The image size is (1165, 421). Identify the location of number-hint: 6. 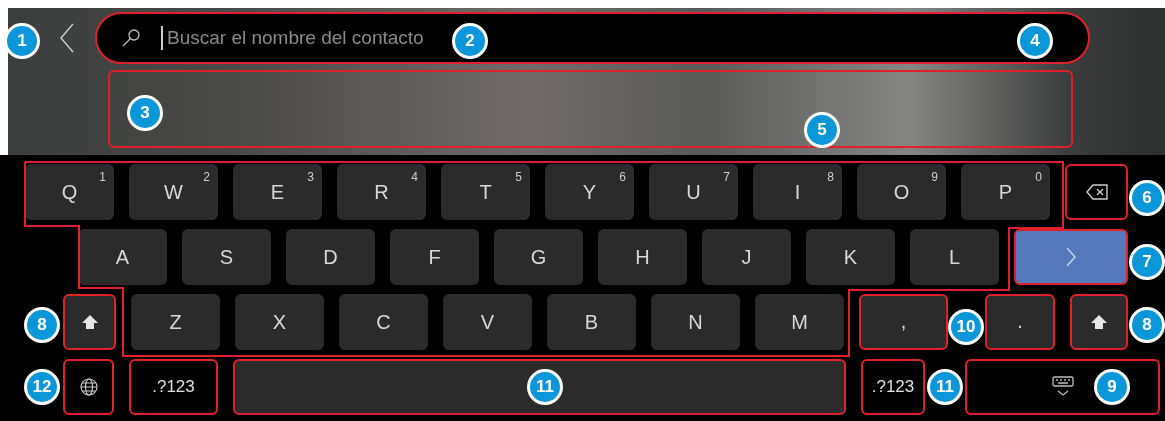
(622, 177).